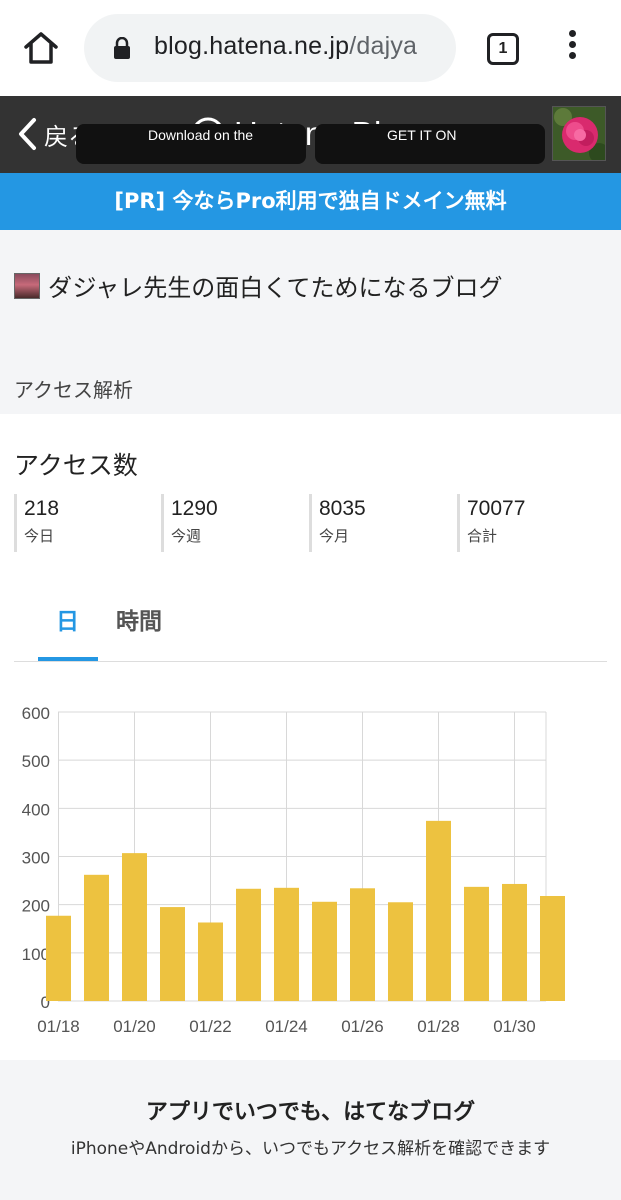  Describe the element at coordinates (310, 661) in the screenshot. I see `tab-divider` at that location.